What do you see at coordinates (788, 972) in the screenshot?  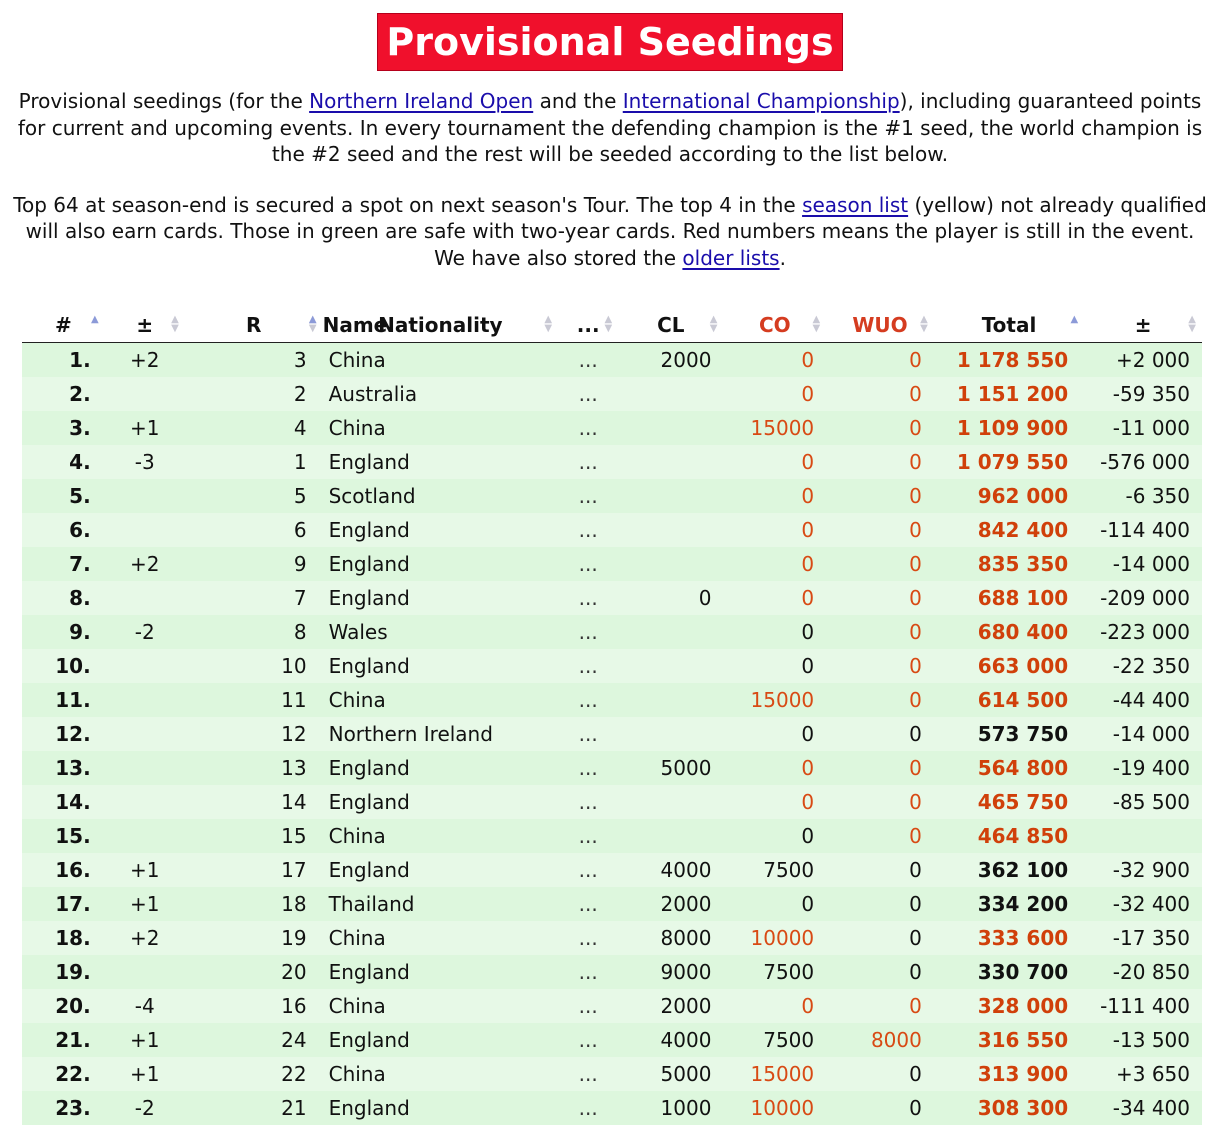 I see `co-cell-value: 7500` at bounding box center [788, 972].